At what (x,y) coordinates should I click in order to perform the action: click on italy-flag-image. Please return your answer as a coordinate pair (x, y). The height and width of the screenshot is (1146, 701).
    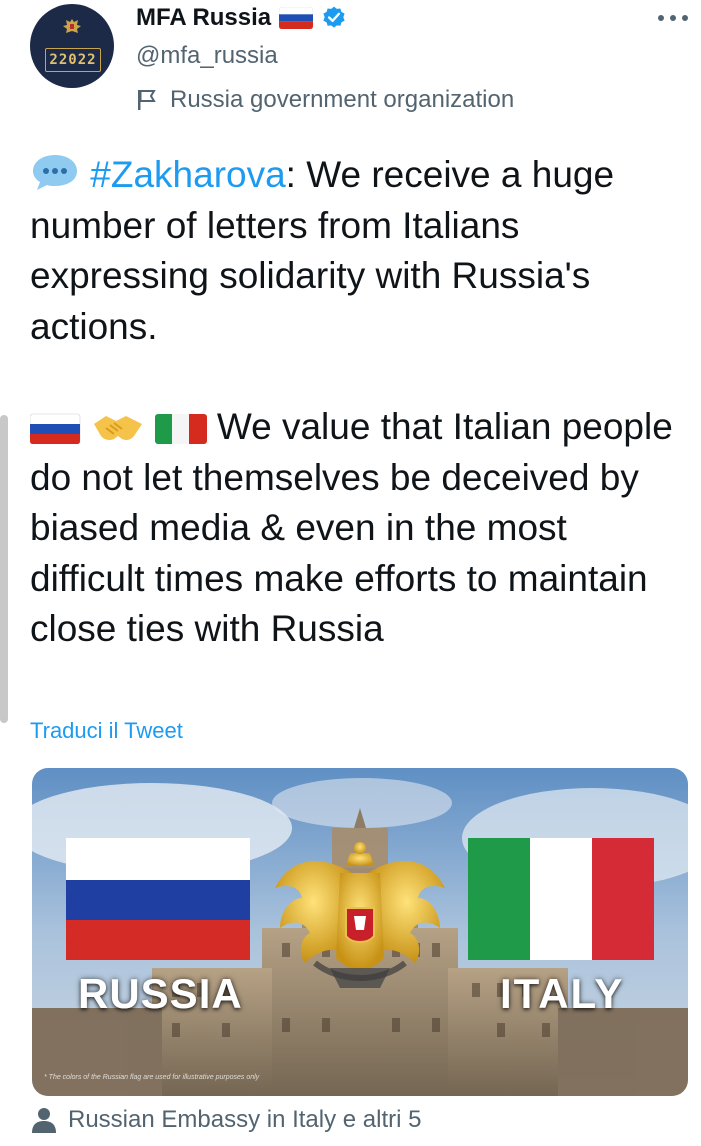
    Looking at the image, I should click on (561, 899).